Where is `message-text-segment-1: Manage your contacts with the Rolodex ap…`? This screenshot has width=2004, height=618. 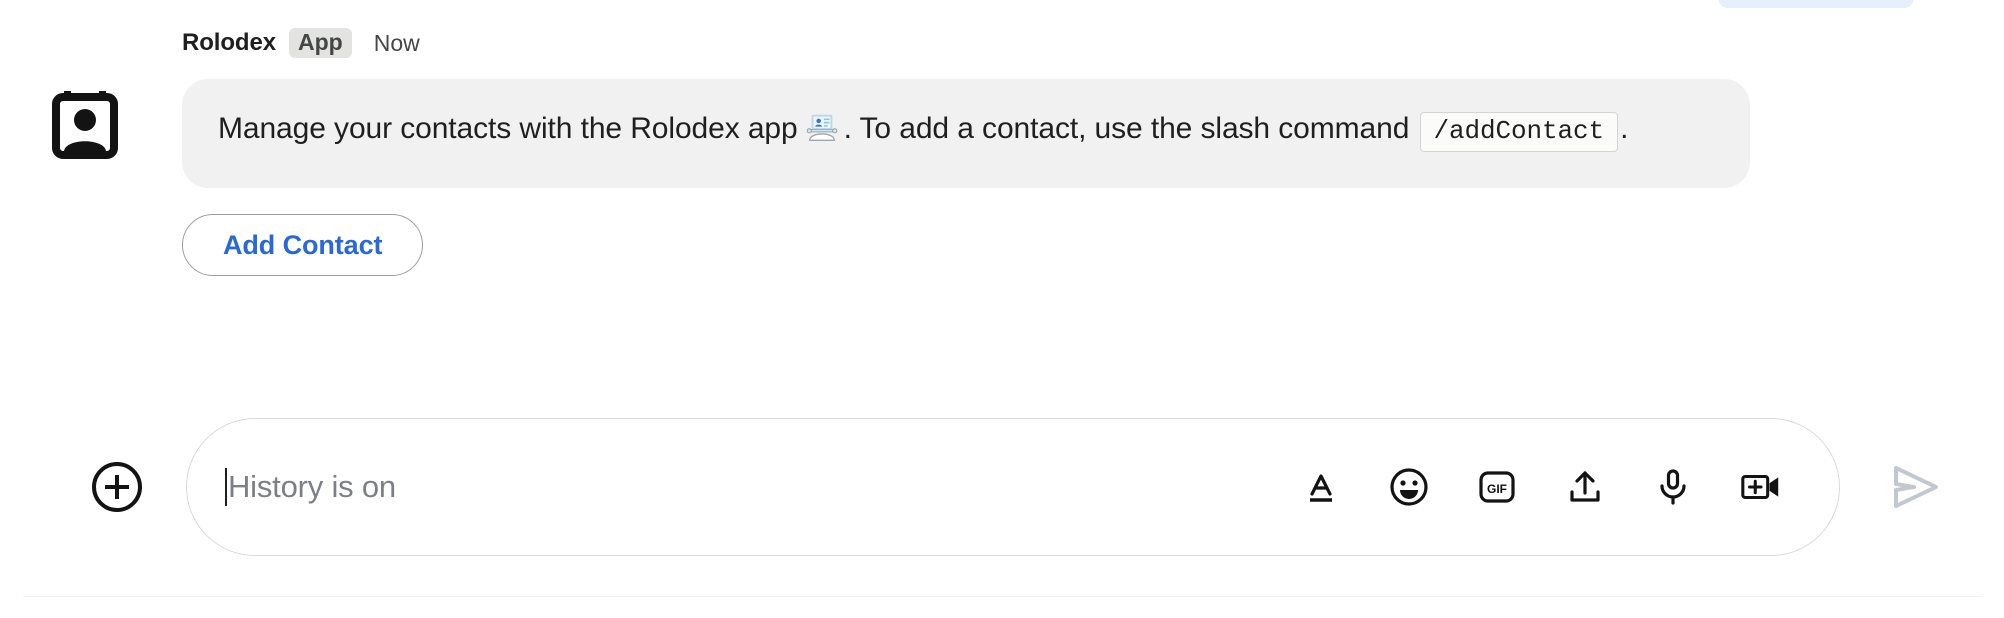 message-text-segment-1: Manage your contacts with the Rolodex ap… is located at coordinates (508, 128).